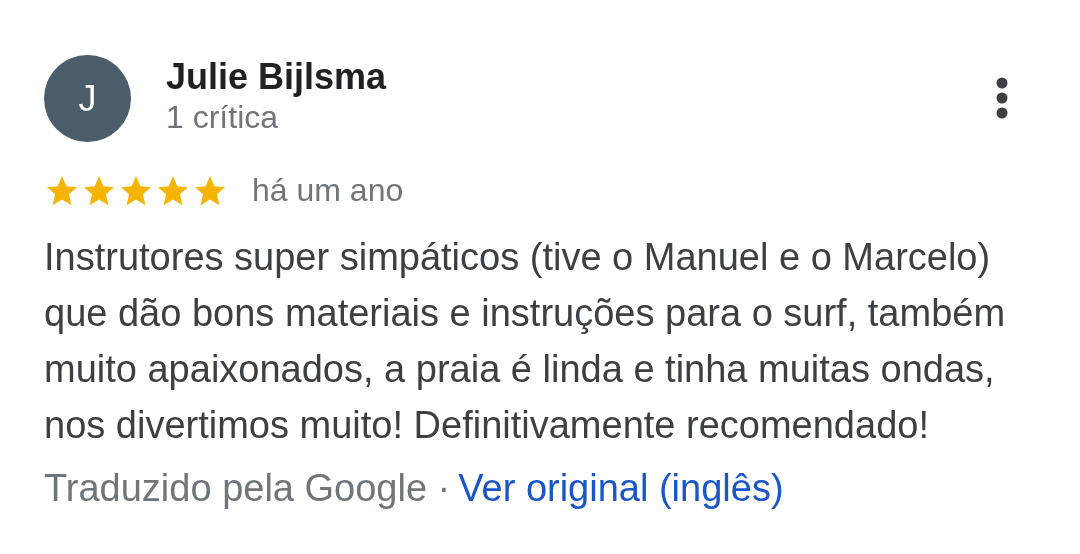 This screenshot has width=1080, height=554. Describe the element at coordinates (328, 190) in the screenshot. I see `review-time: há um ano` at that location.